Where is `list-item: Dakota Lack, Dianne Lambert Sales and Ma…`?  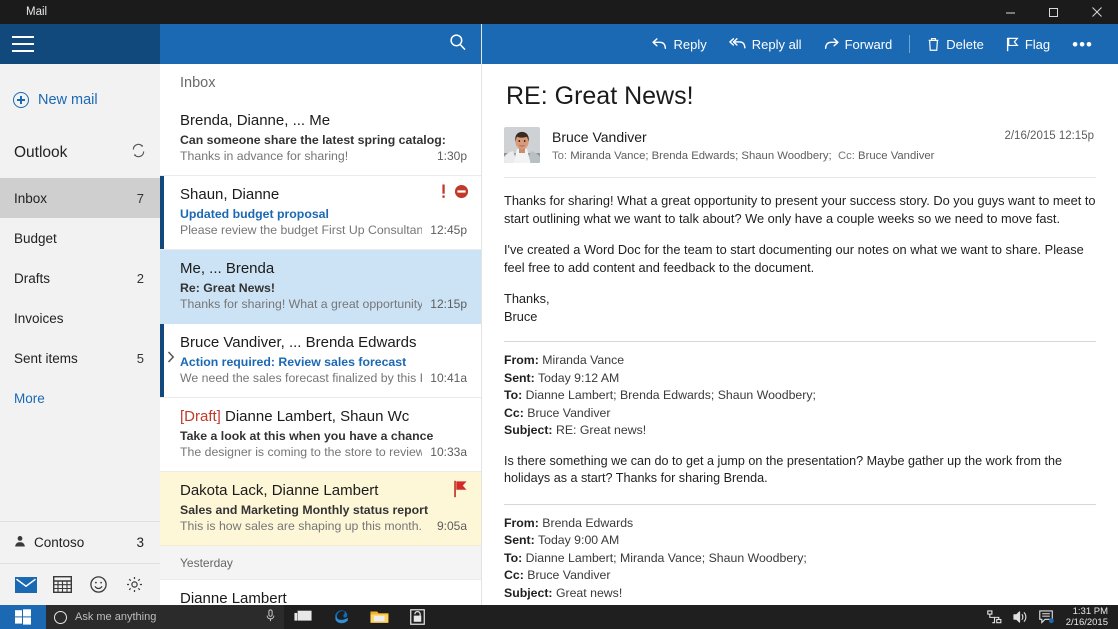 list-item: Dakota Lack, Dianne Lambert Sales and Ma… is located at coordinates (320, 509).